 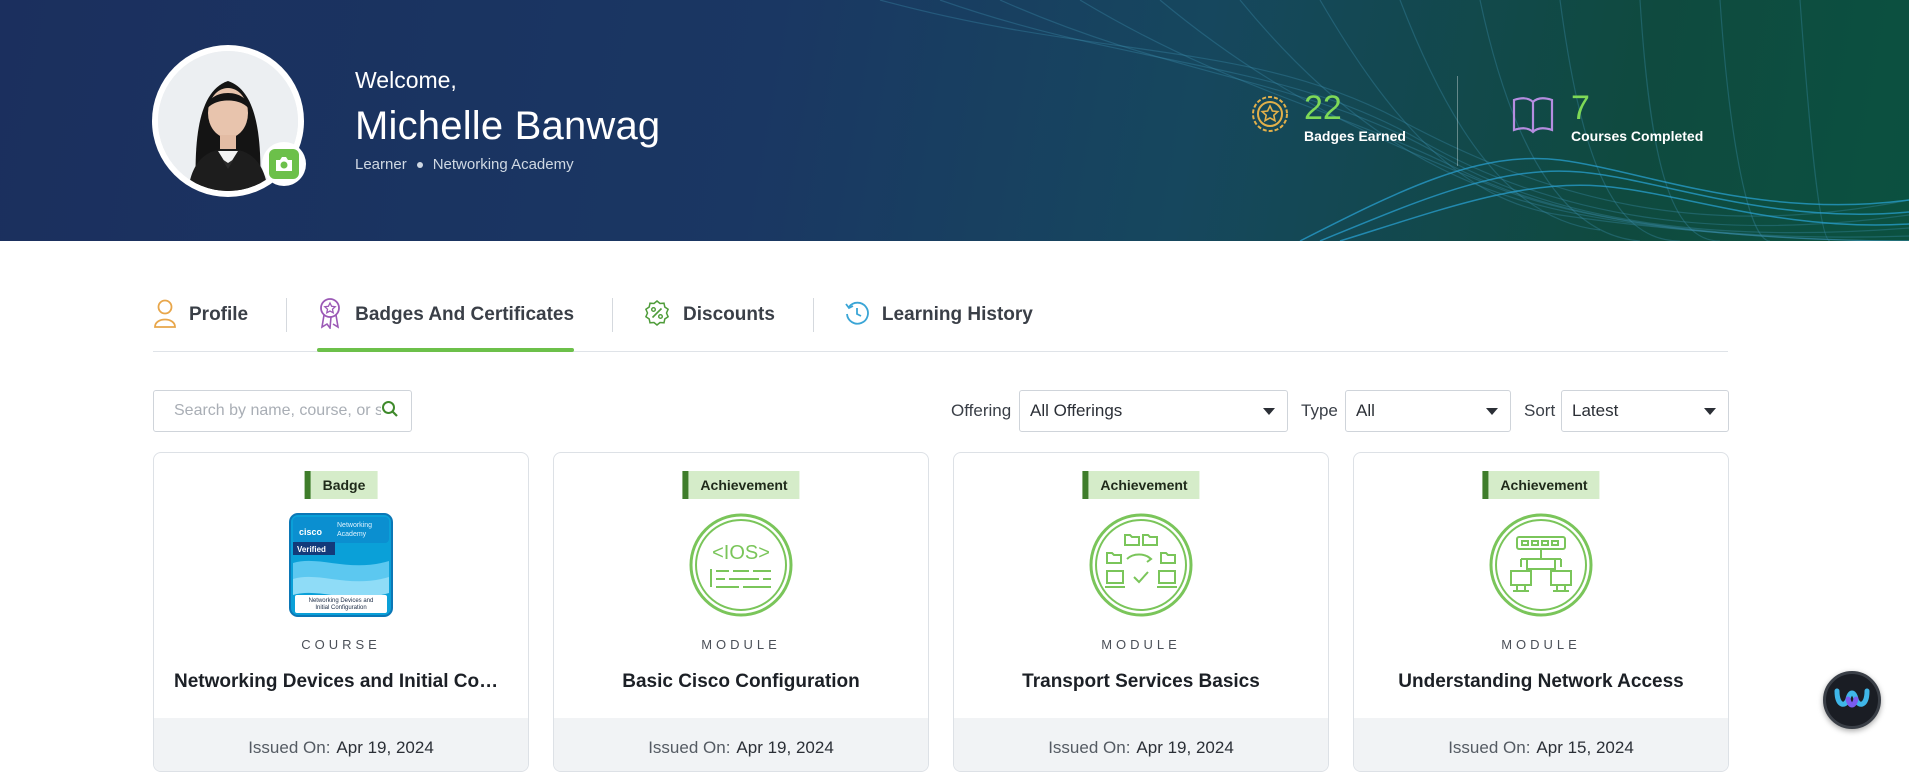 I want to click on tab-learning-history: Learning History, so click(x=938, y=315).